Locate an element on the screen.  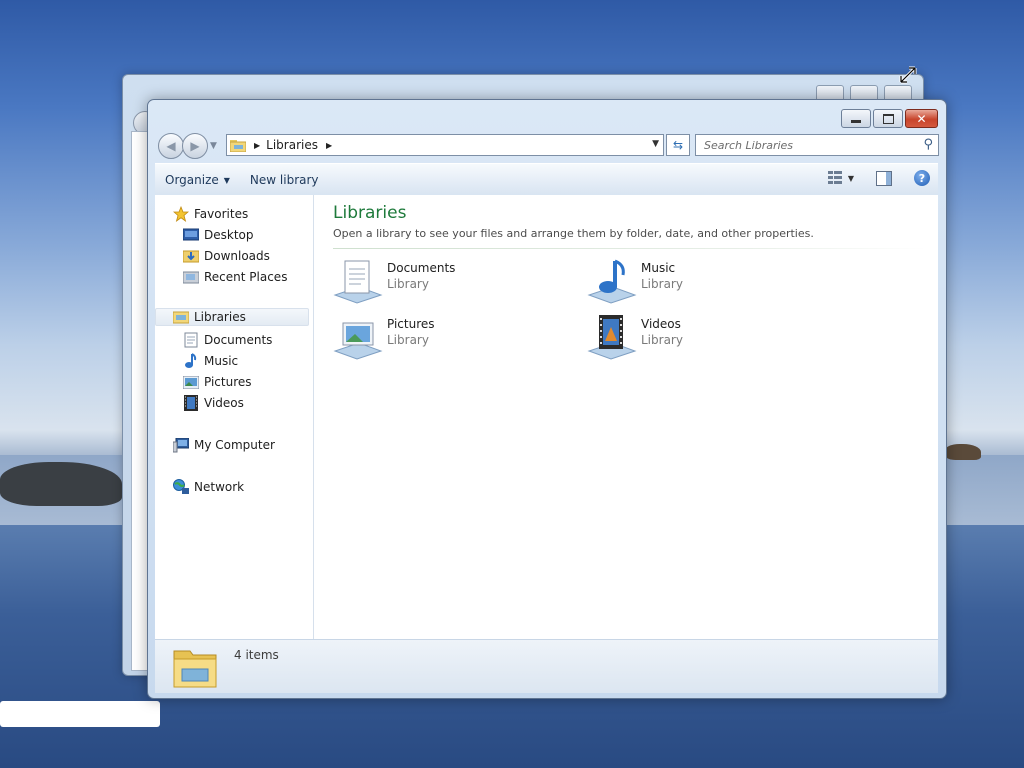
pictures-library-icon is located at coordinates (358, 341).